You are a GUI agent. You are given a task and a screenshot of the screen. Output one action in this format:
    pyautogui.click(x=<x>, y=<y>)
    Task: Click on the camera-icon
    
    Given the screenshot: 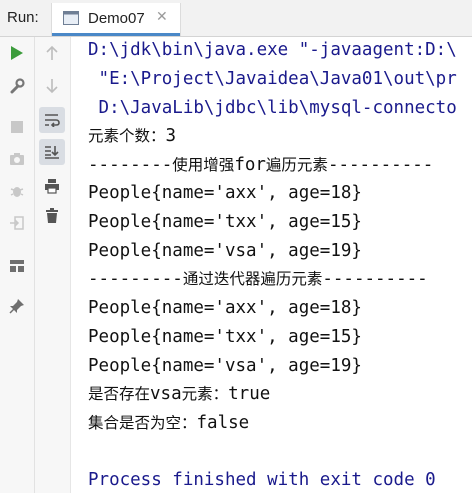 What is the action you would take?
    pyautogui.click(x=17, y=159)
    